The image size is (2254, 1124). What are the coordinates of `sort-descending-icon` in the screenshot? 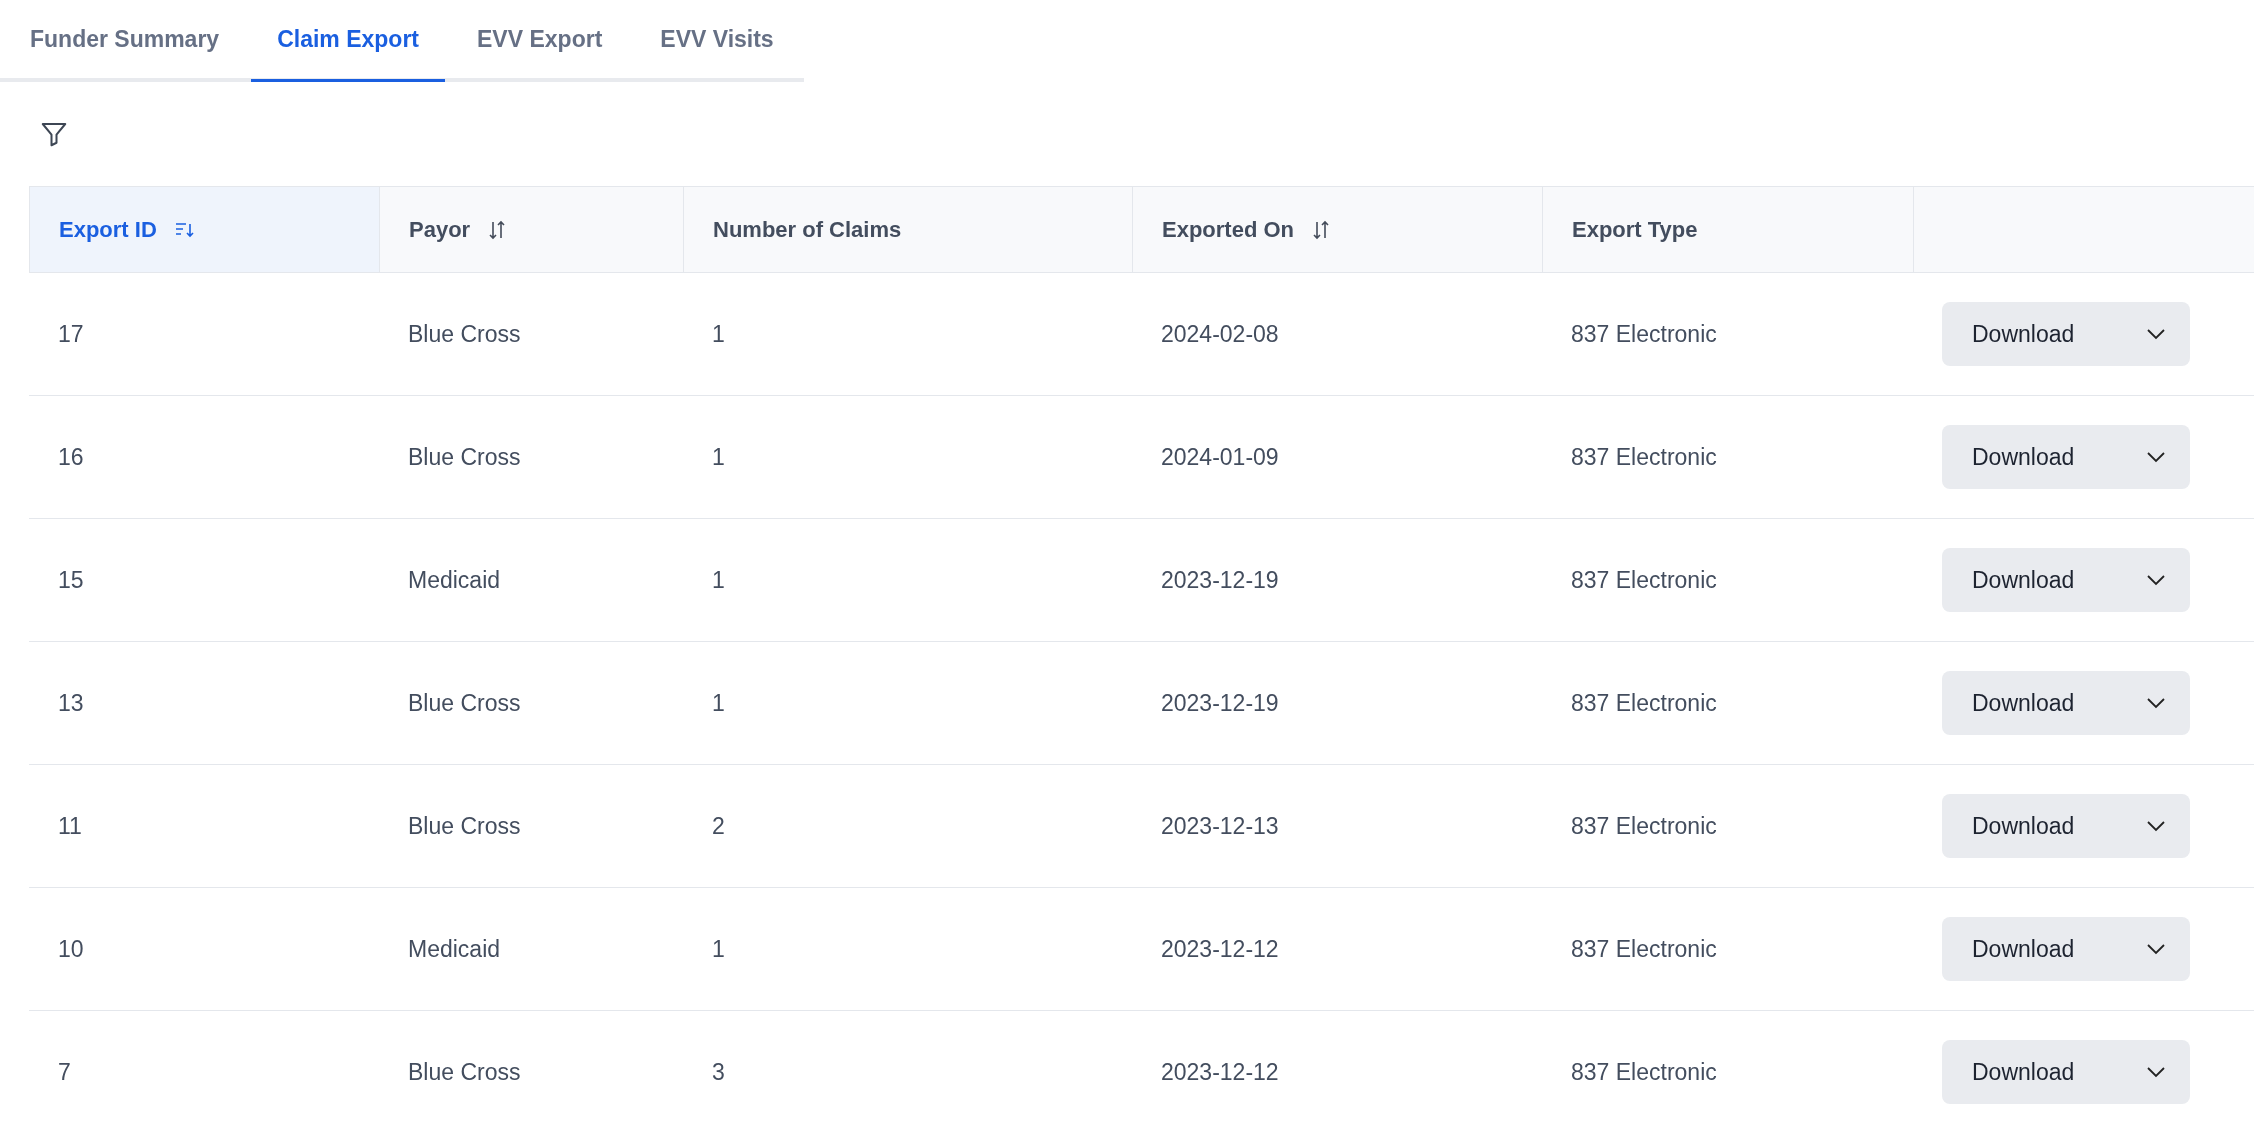 It's located at (184, 229).